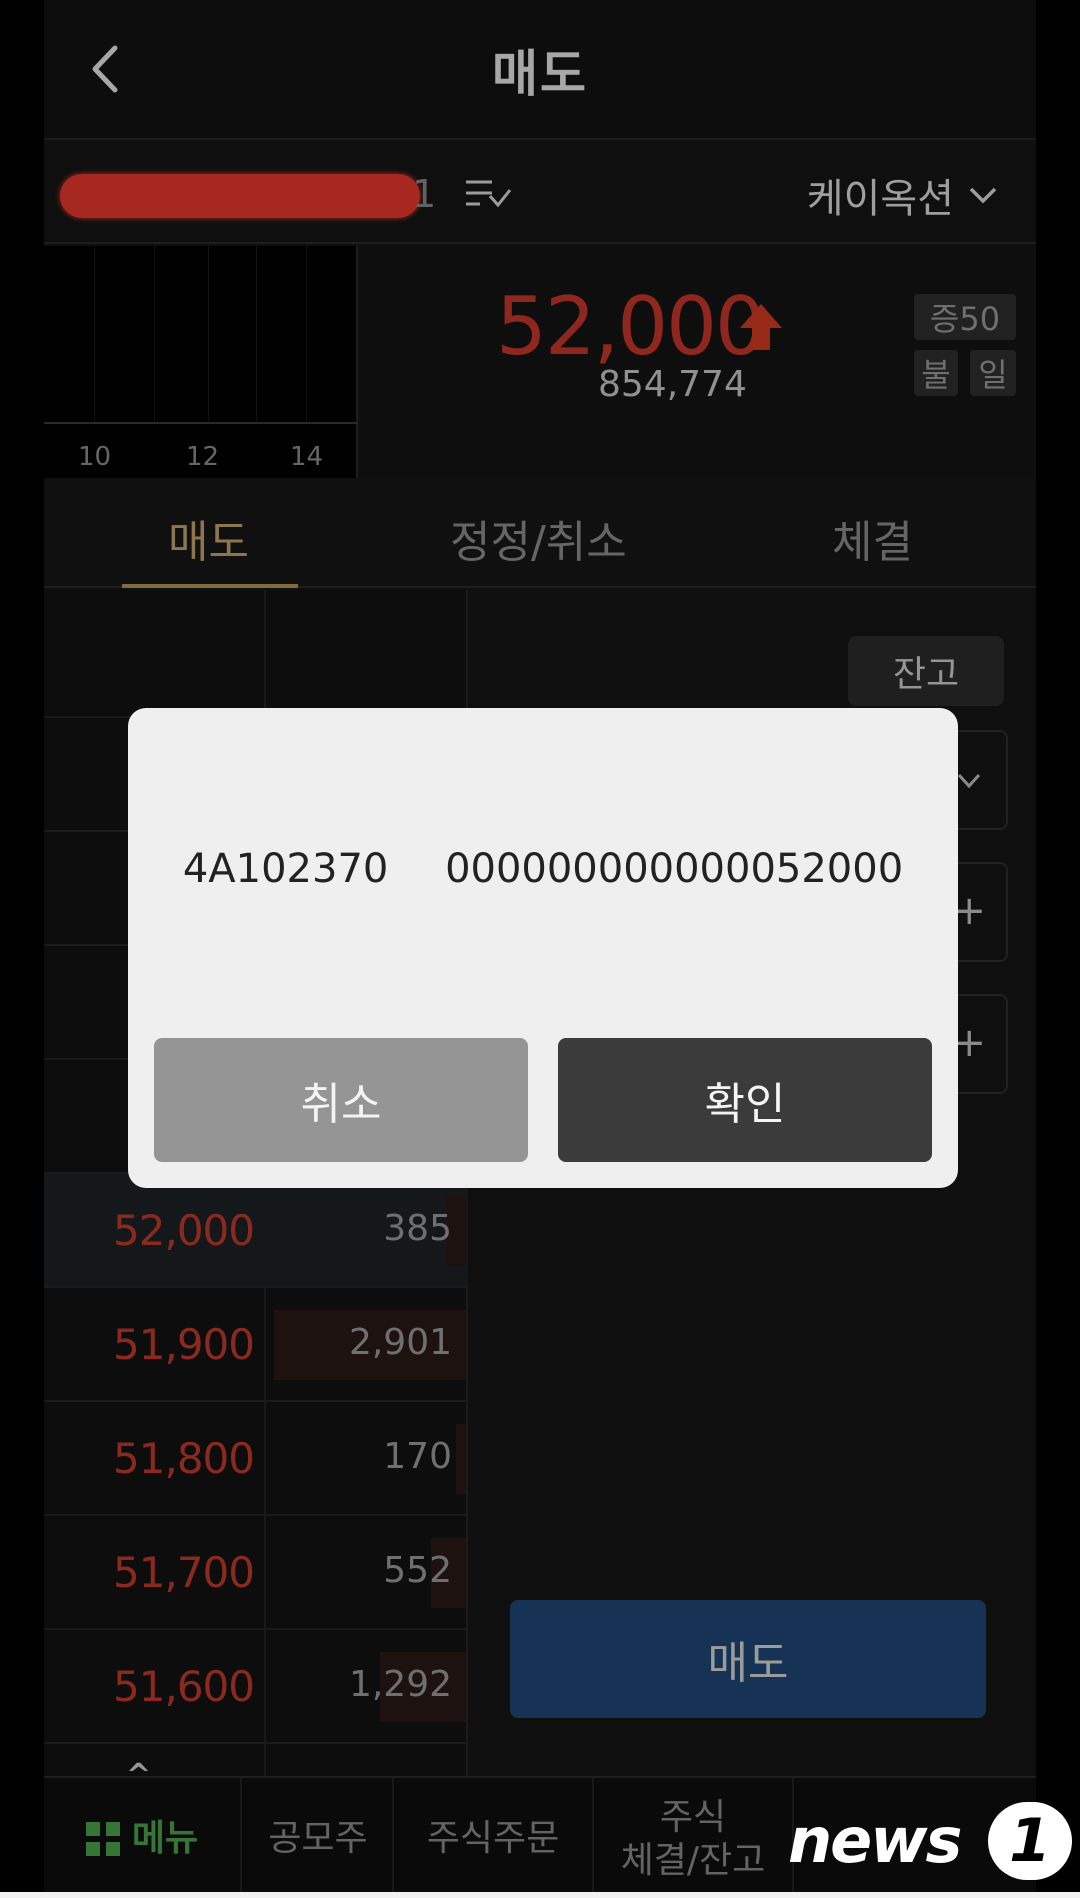  Describe the element at coordinates (102, 1839) in the screenshot. I see `grid-icon` at that location.